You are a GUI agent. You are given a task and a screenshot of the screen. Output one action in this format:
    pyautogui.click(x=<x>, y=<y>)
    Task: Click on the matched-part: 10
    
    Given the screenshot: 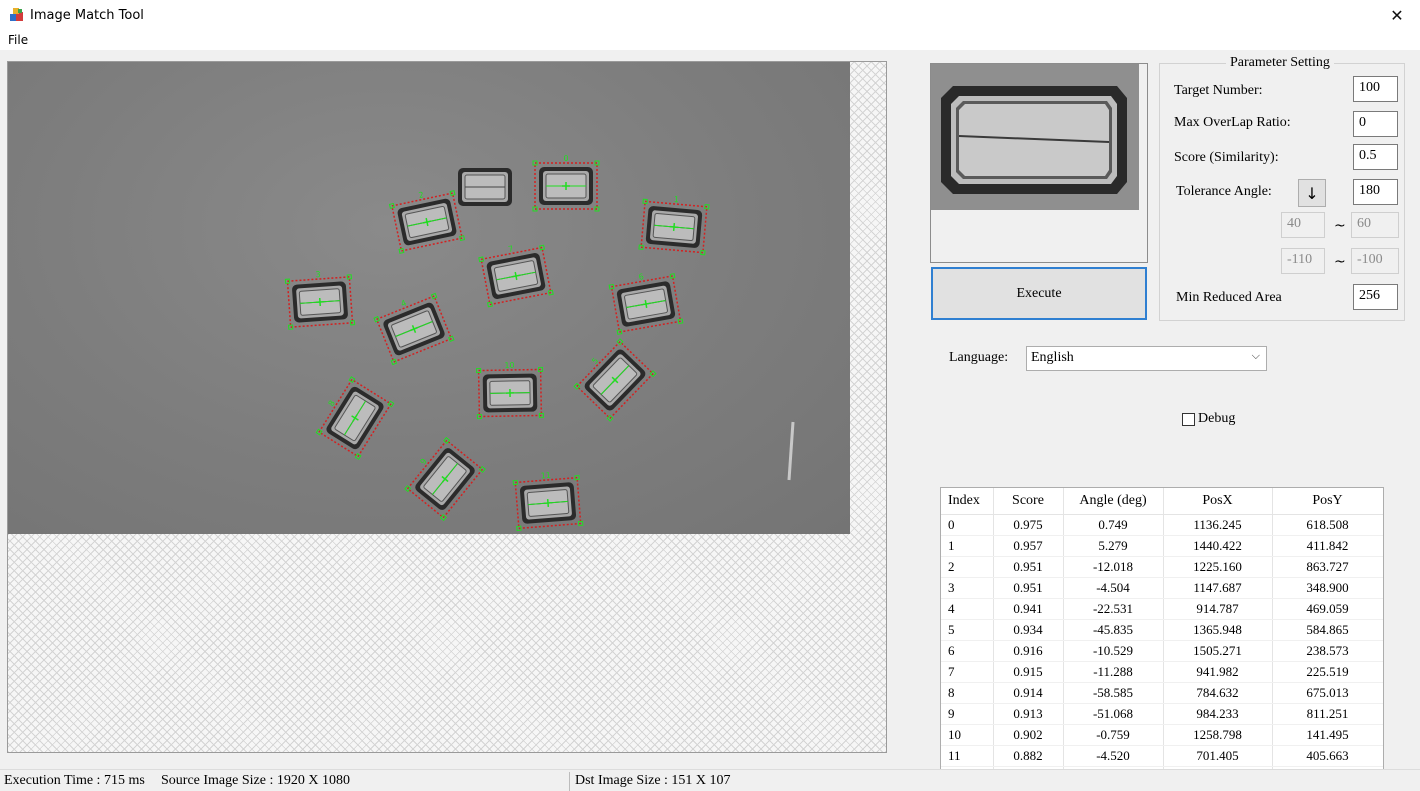 What is the action you would take?
    pyautogui.click(x=510, y=390)
    